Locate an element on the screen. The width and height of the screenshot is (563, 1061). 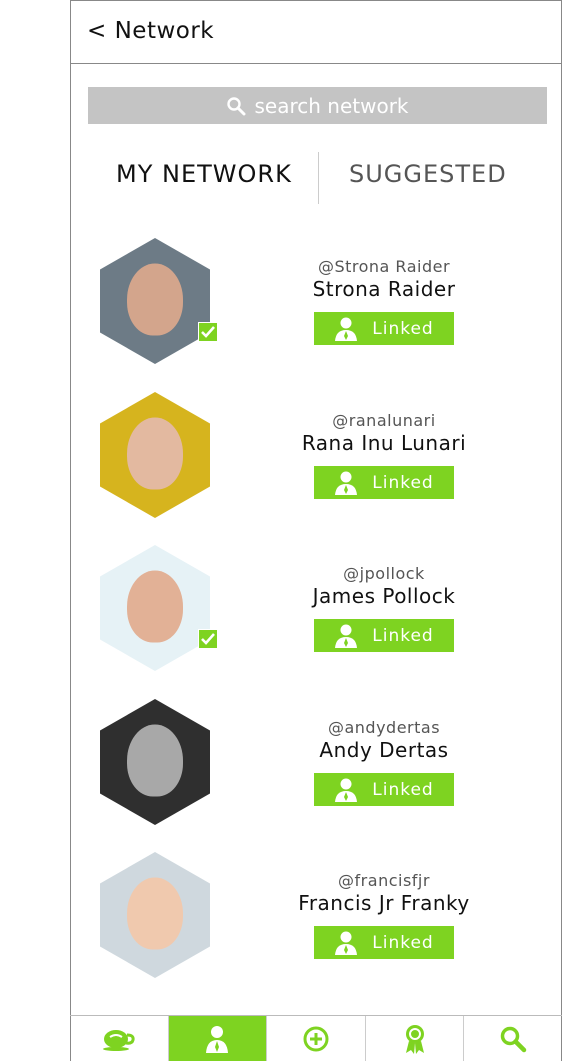
tab-my-network: MY NETWORK is located at coordinates (204, 174).